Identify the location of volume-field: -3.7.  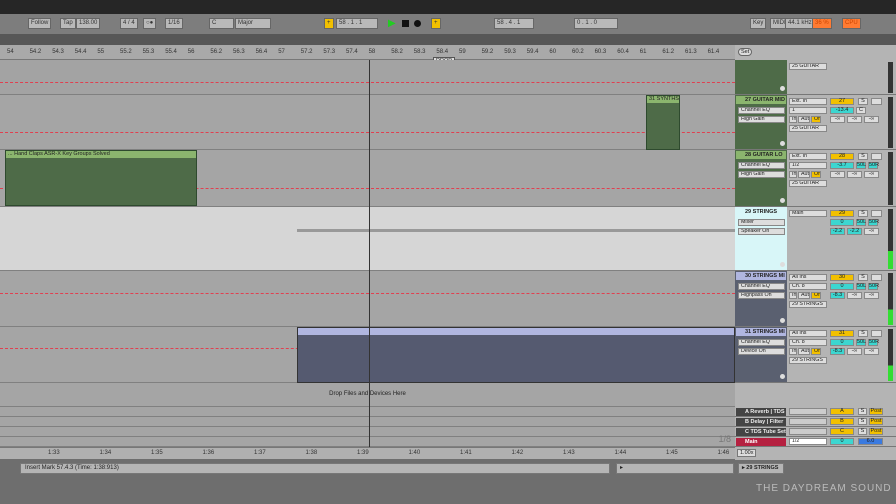
(842, 165).